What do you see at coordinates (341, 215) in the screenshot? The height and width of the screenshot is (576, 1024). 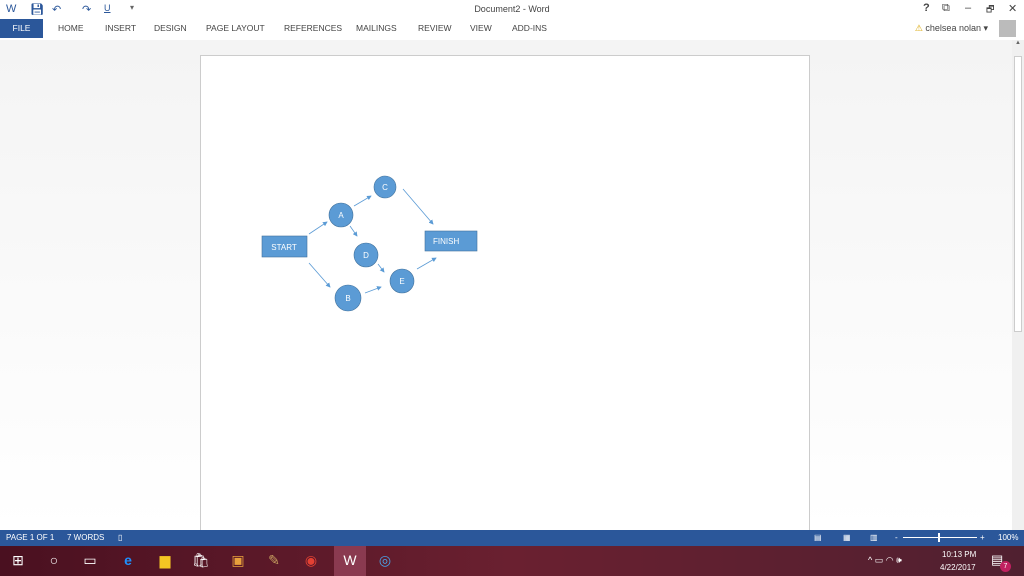 I see `node-a-label: A` at bounding box center [341, 215].